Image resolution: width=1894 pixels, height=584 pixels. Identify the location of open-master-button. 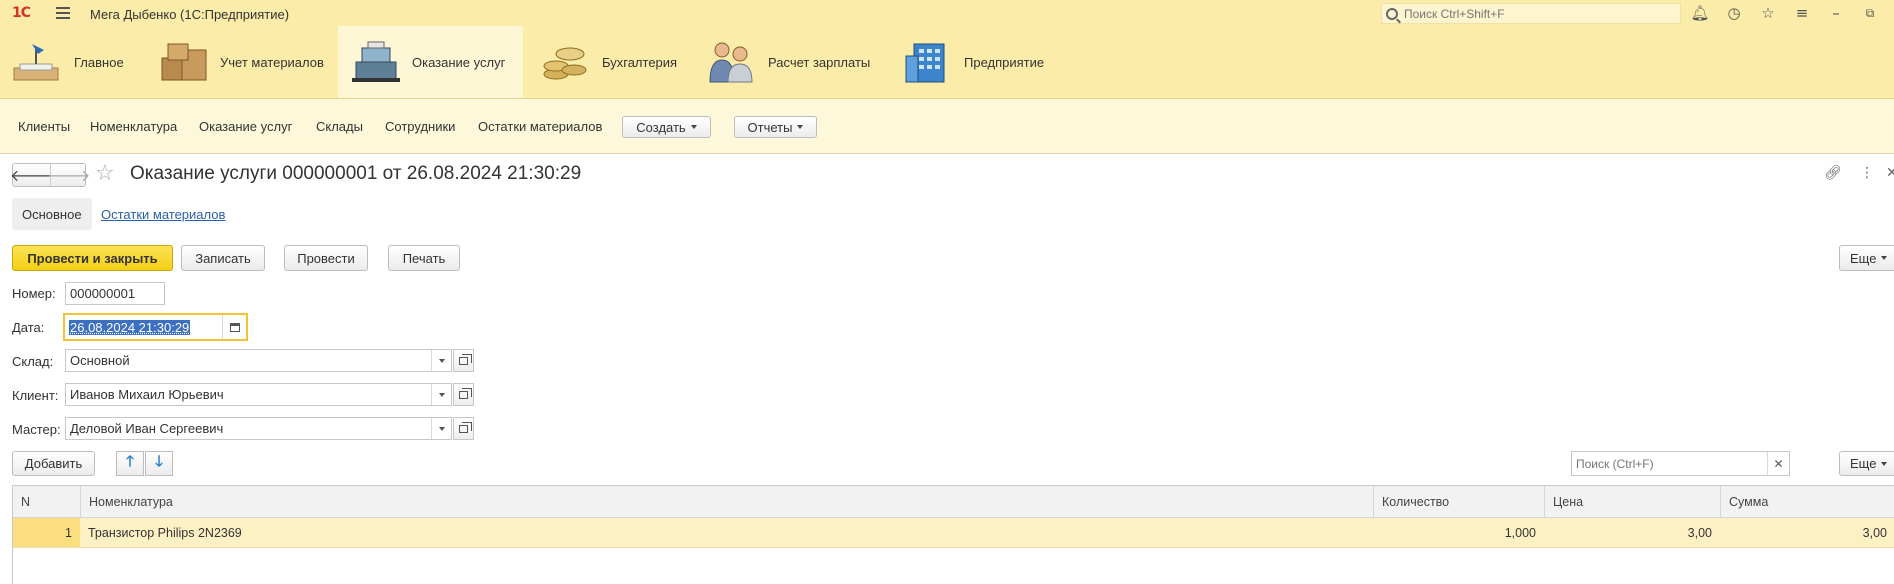
(463, 428).